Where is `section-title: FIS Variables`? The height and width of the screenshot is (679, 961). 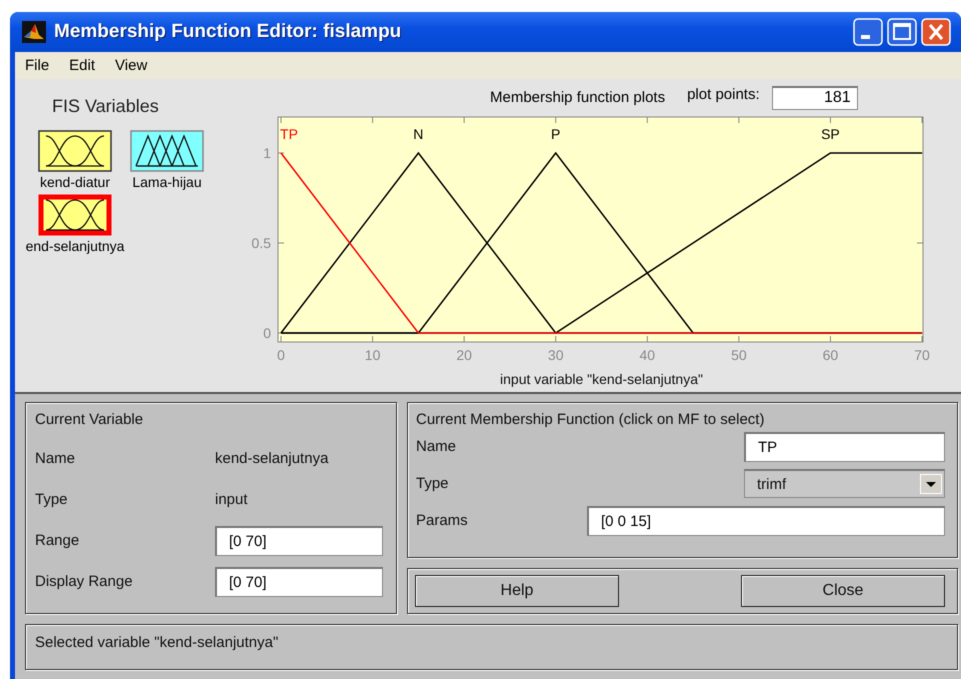
section-title: FIS Variables is located at coordinates (106, 106).